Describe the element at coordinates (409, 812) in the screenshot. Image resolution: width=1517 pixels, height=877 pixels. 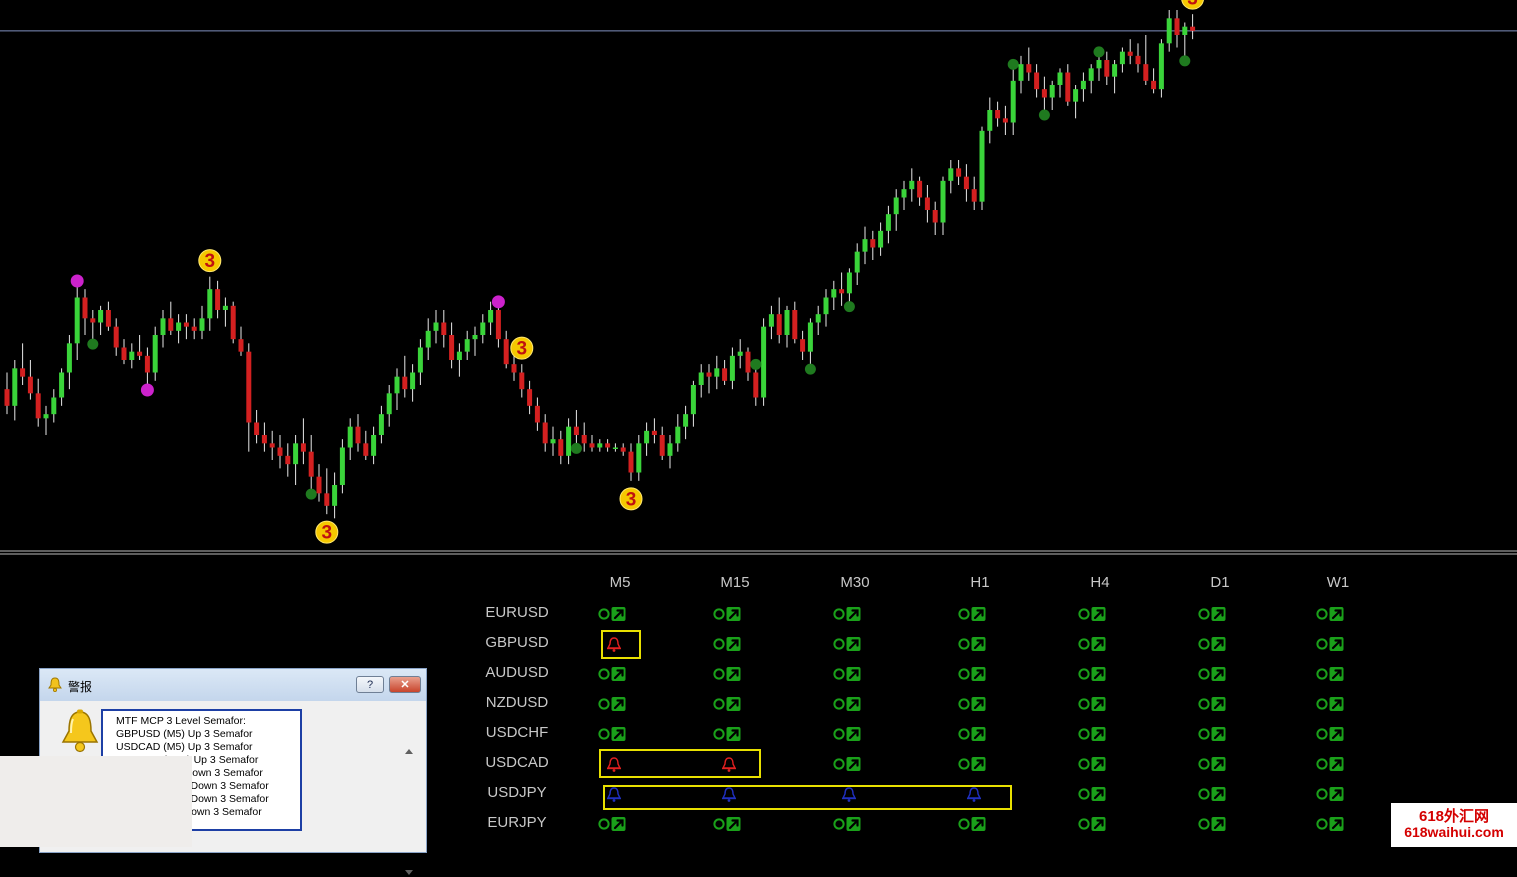
I see `alert-scrollbar` at that location.